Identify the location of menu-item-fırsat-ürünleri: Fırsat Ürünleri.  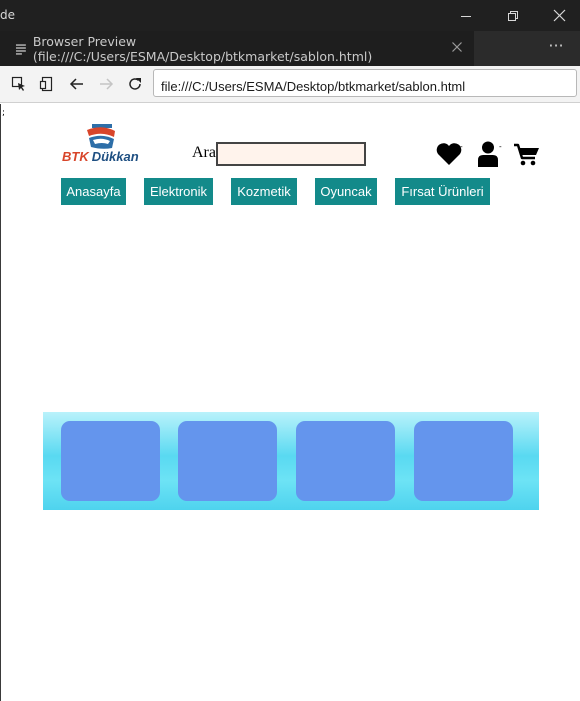
(442, 191).